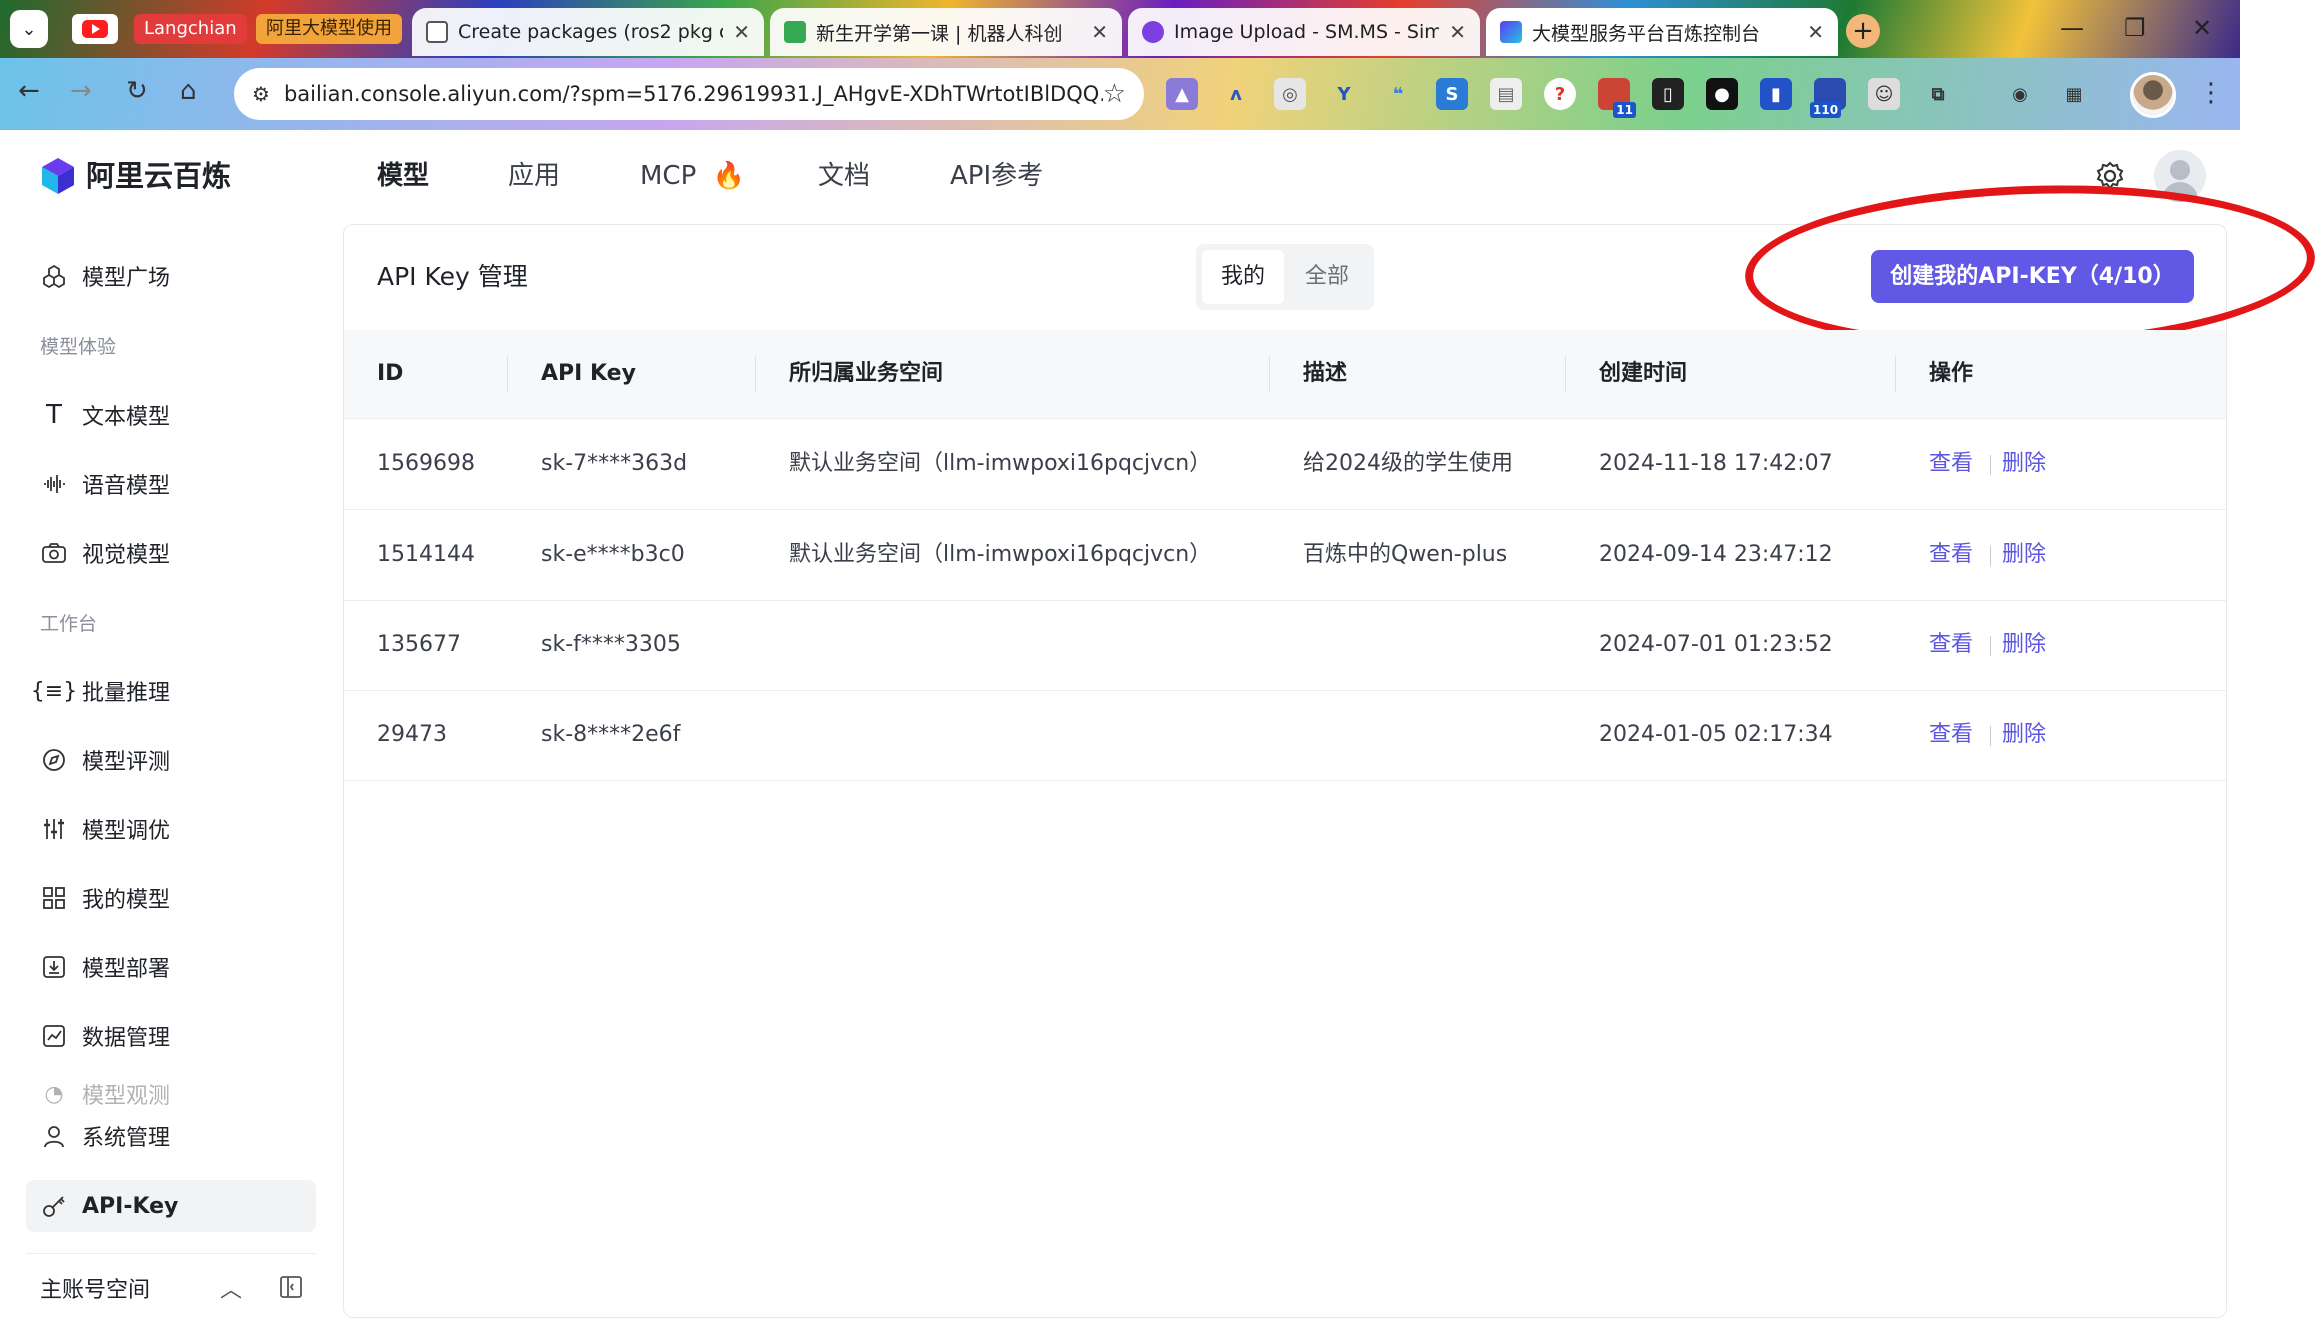 The width and height of the screenshot is (2316, 1327). I want to click on cell-id: 29473, so click(412, 734).